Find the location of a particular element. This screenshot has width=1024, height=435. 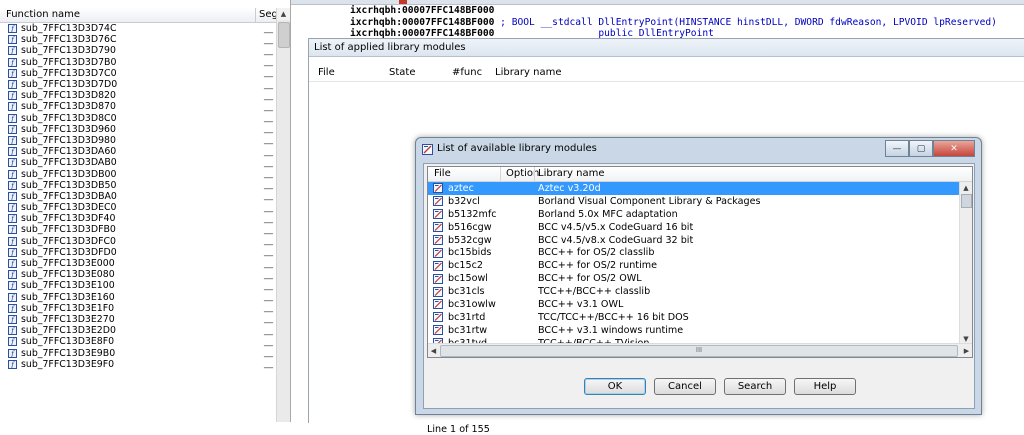

listview-vscrollbar: ▲ ▼ is located at coordinates (965, 263).